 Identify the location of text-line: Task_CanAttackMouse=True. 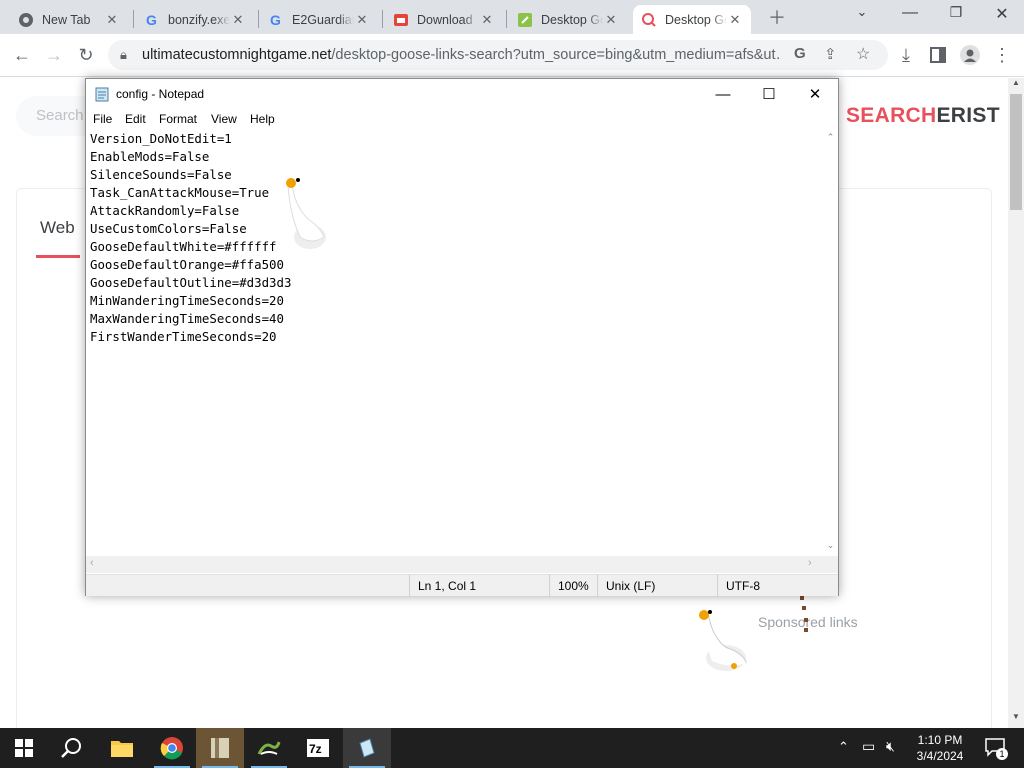
(180, 192).